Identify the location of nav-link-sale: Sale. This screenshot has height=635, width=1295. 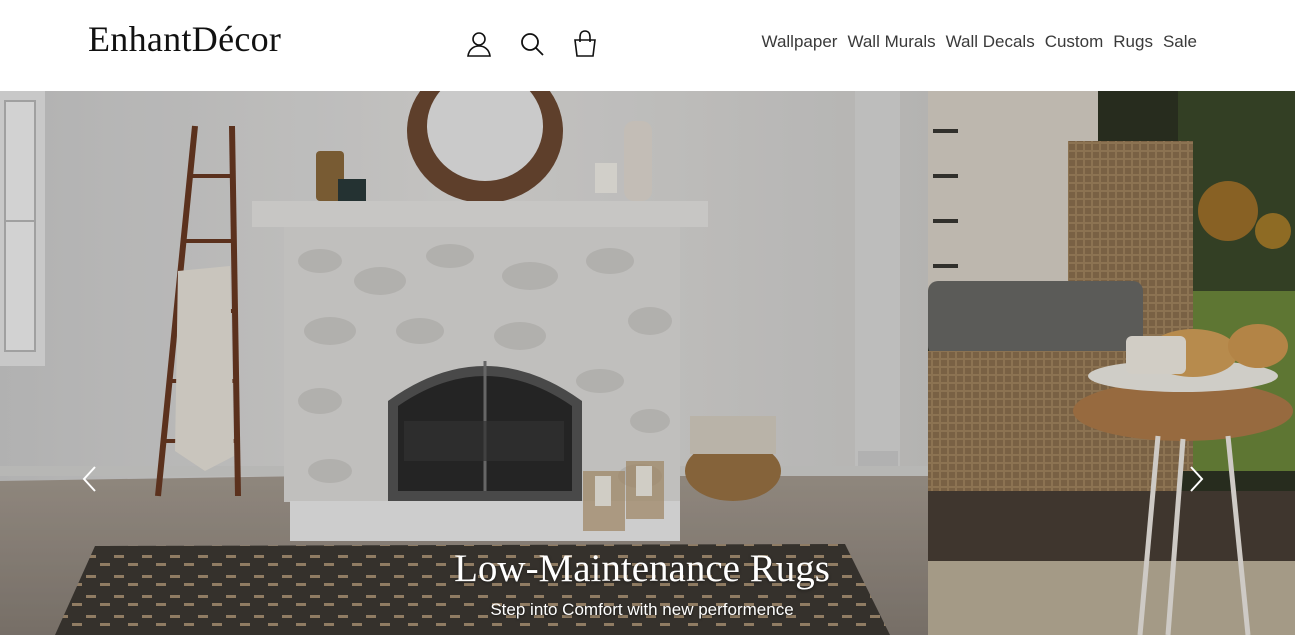
(1180, 42).